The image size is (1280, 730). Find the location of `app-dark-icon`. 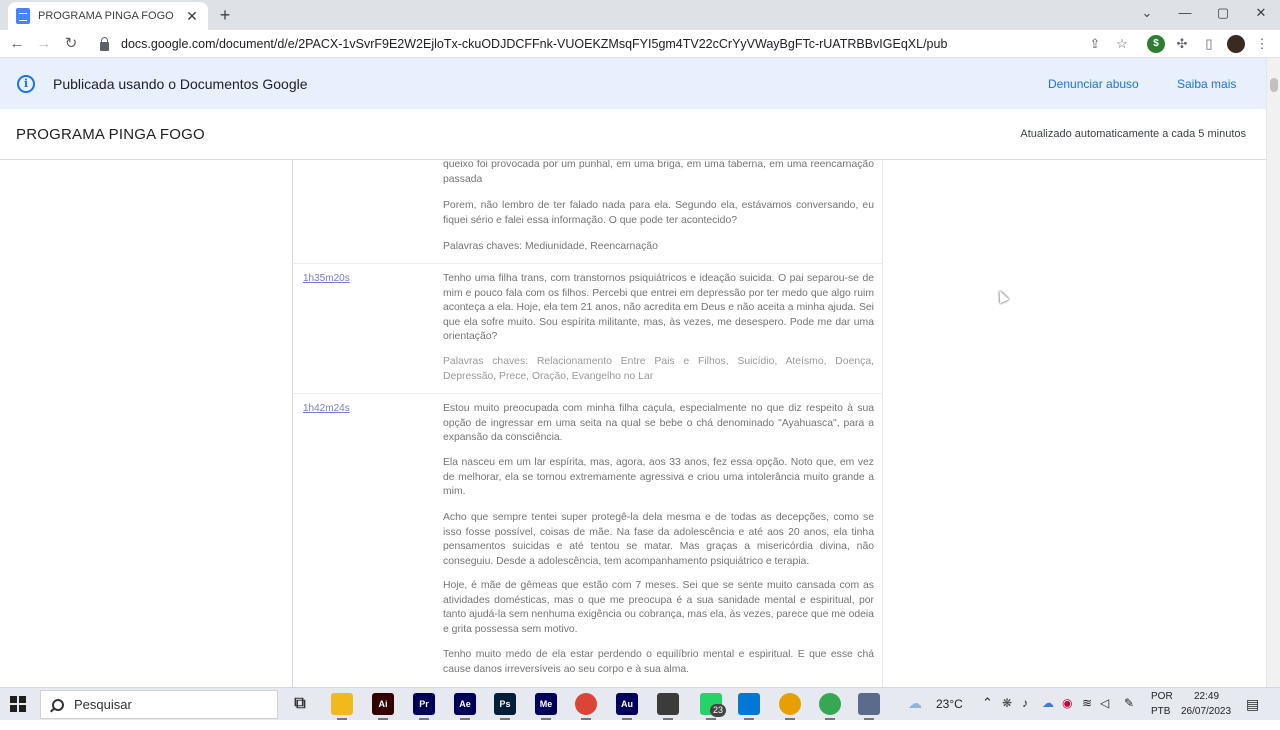

app-dark-icon is located at coordinates (668, 704).